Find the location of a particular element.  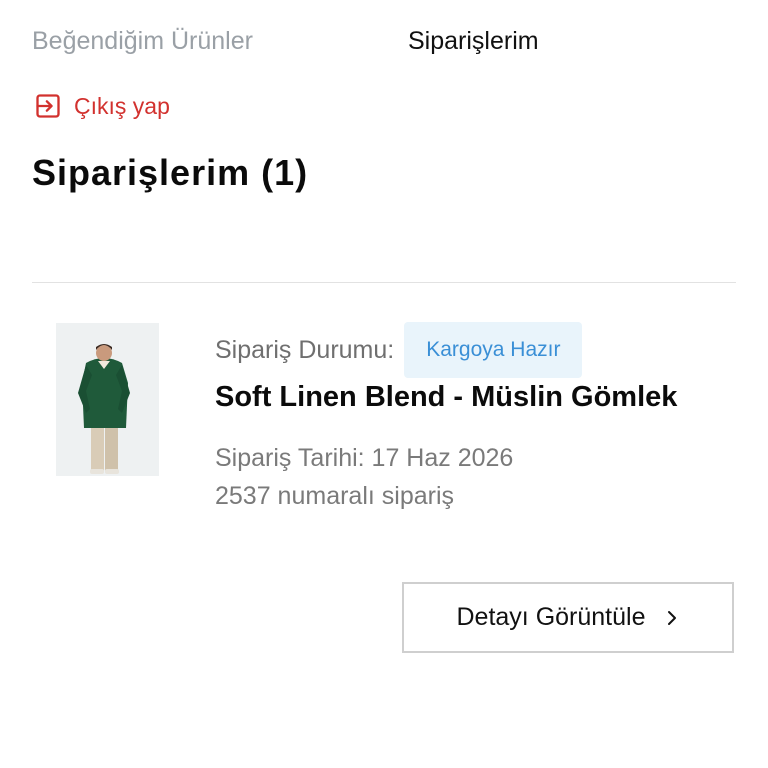

logout-icon is located at coordinates (48, 106).